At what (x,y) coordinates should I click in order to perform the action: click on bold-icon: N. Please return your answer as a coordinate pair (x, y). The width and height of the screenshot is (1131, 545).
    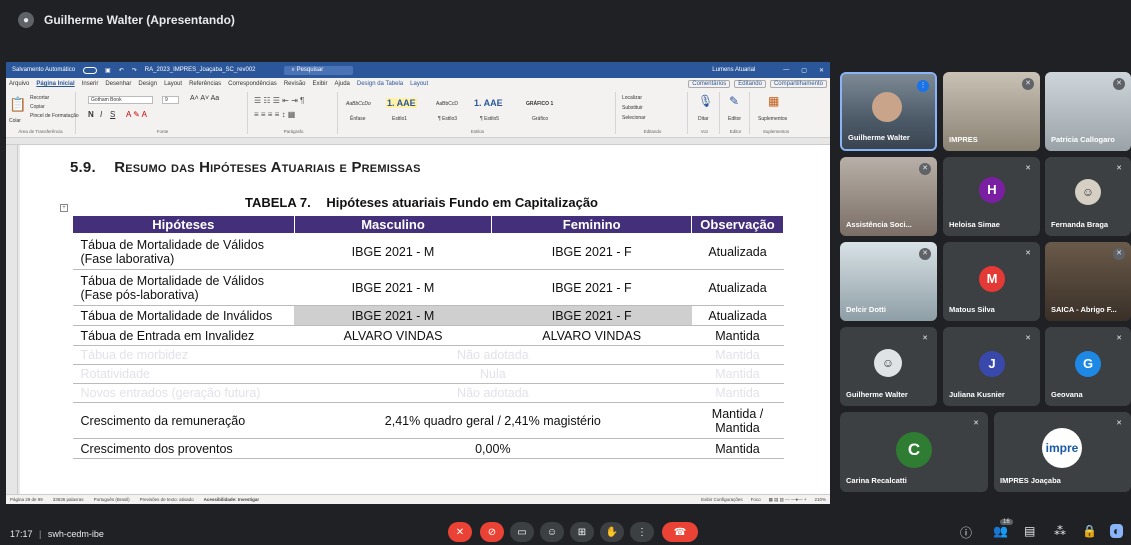
    Looking at the image, I should click on (91, 114).